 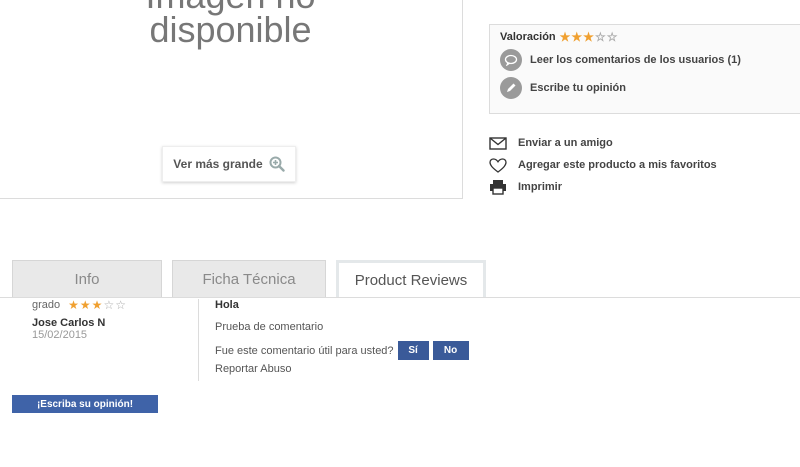 I want to click on rating-stars: ★ ★ ★ ☆ ☆, so click(x=589, y=37).